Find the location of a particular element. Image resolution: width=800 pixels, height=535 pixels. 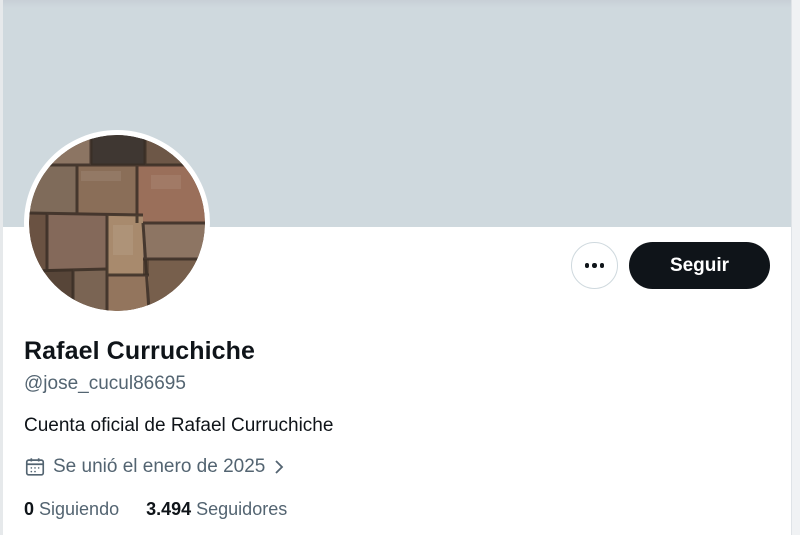

followers-link: 3.494 Seguidores is located at coordinates (216, 509).